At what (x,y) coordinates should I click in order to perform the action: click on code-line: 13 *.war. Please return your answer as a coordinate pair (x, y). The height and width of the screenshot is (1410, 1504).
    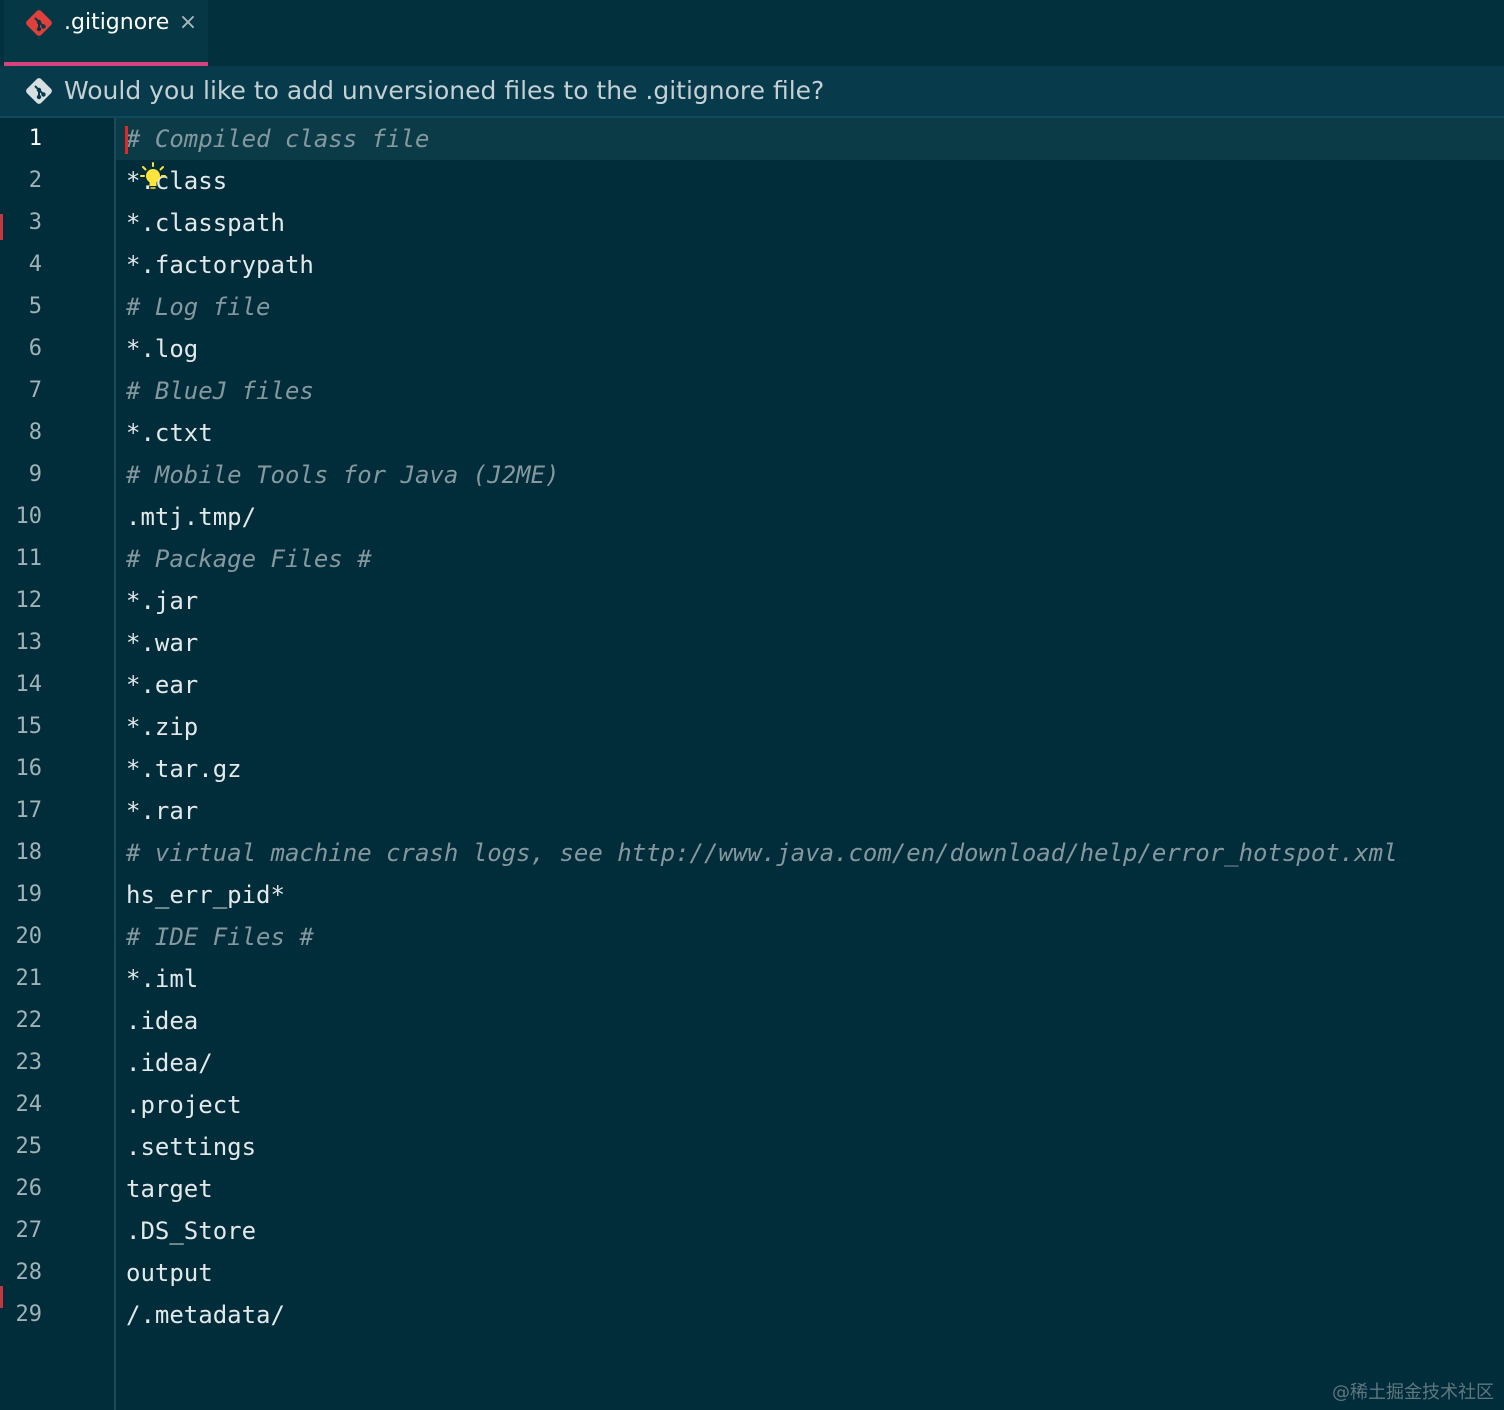
    Looking at the image, I should click on (752, 643).